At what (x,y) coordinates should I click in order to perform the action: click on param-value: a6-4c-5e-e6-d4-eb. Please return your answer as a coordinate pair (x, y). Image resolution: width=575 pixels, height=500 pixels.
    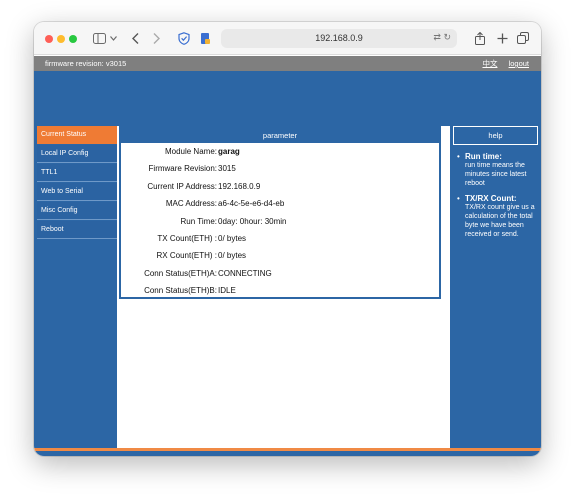
    Looking at the image, I should click on (251, 204).